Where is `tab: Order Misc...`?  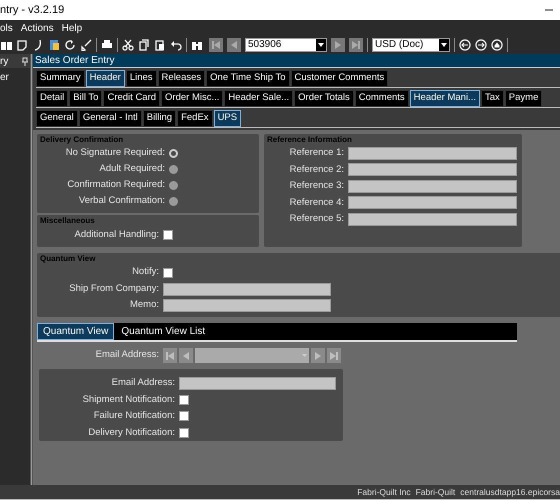
tab: Order Misc... is located at coordinates (192, 98).